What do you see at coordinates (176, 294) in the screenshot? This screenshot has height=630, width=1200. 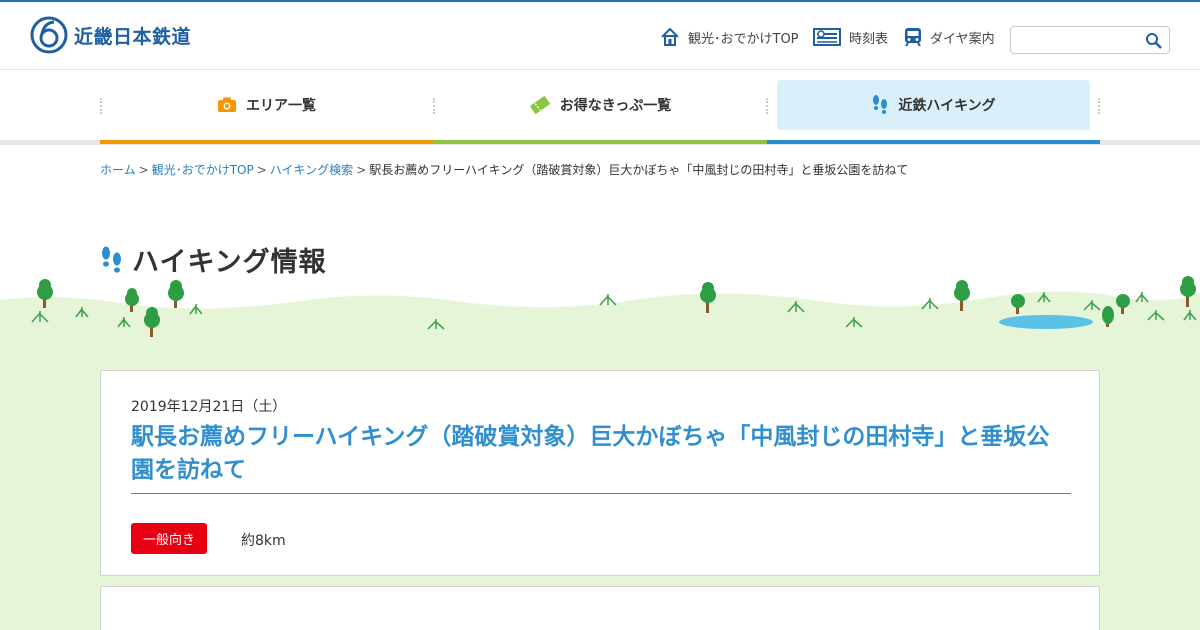 I see `tree` at bounding box center [176, 294].